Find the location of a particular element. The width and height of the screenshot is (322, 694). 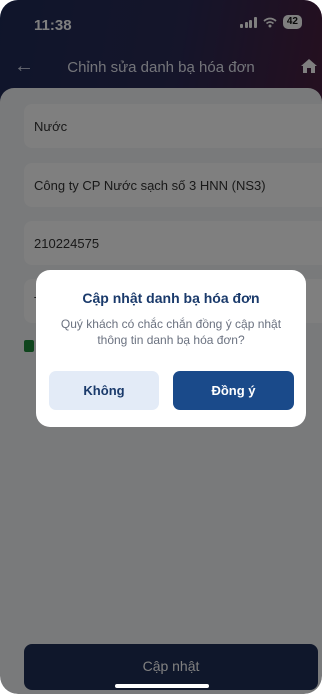

dialog-title: Cập nhật danh bạ hóa đơn is located at coordinates (171, 298).